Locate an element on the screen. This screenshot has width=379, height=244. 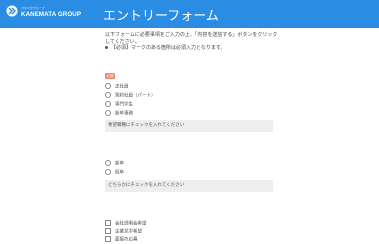
radio-option-1: 正社員 is located at coordinates (117, 86).